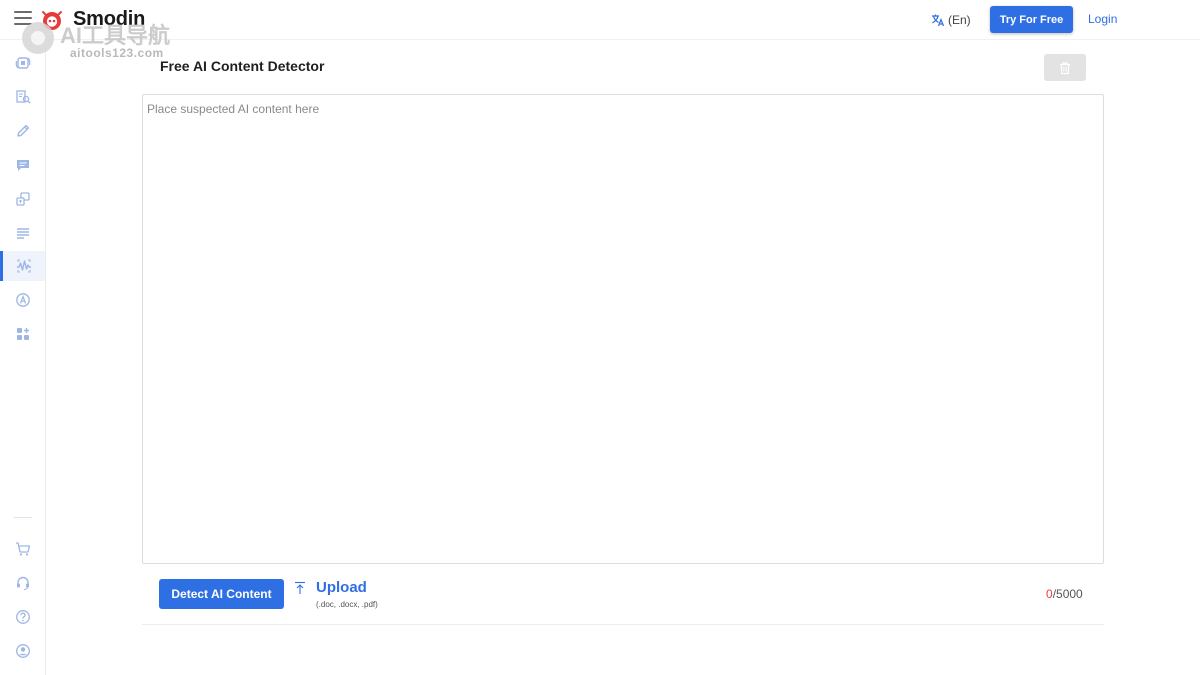 This screenshot has width=1200, height=675. Describe the element at coordinates (1031, 19) in the screenshot. I see `try-for-free-button: Try For Free` at that location.